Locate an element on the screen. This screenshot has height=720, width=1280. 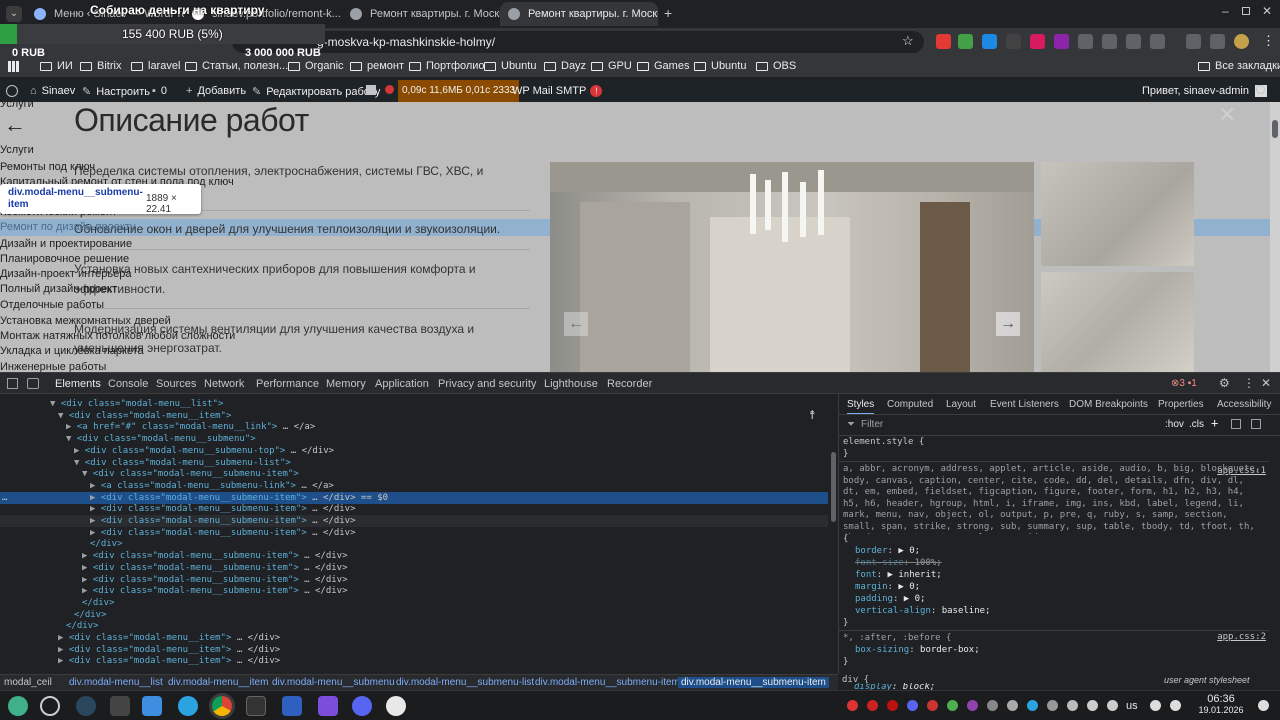
settings-gear-icon: ⚙ is located at coordinates (1224, 383).